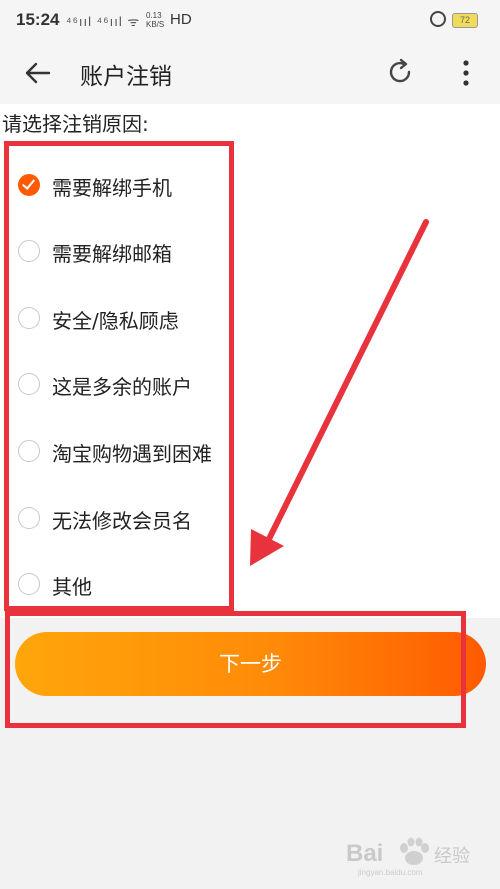 This screenshot has height=889, width=500. What do you see at coordinates (38, 19) in the screenshot?
I see `status-time: 15:24` at bounding box center [38, 19].